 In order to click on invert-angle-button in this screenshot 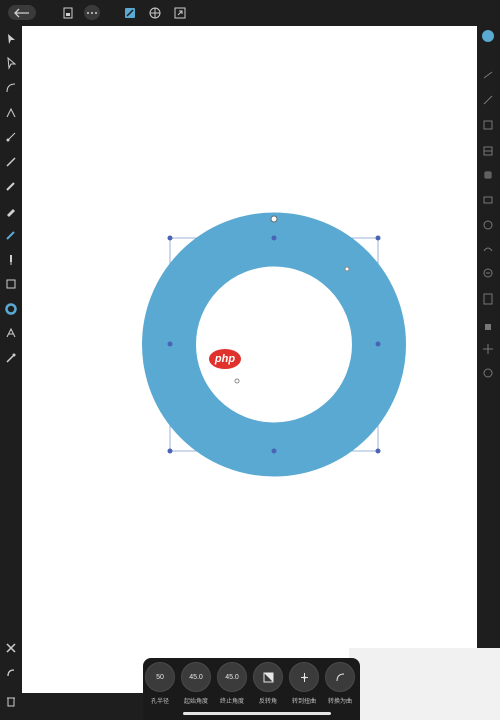, I will do `click(268, 677)`.